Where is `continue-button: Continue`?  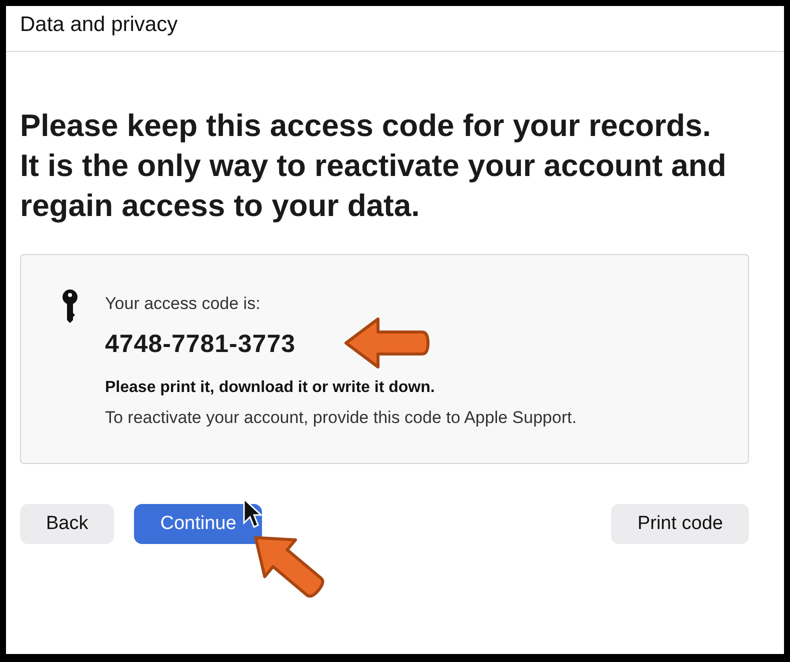
continue-button: Continue is located at coordinates (198, 524).